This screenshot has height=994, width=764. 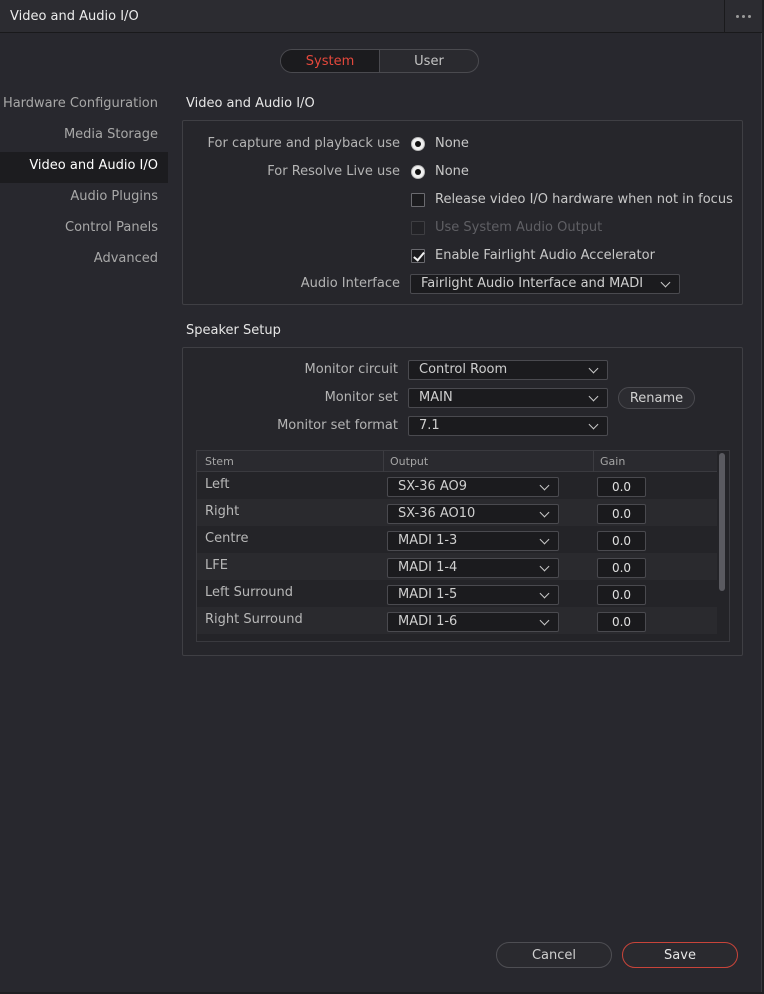 I want to click on stem-name: LFE, so click(x=216, y=565).